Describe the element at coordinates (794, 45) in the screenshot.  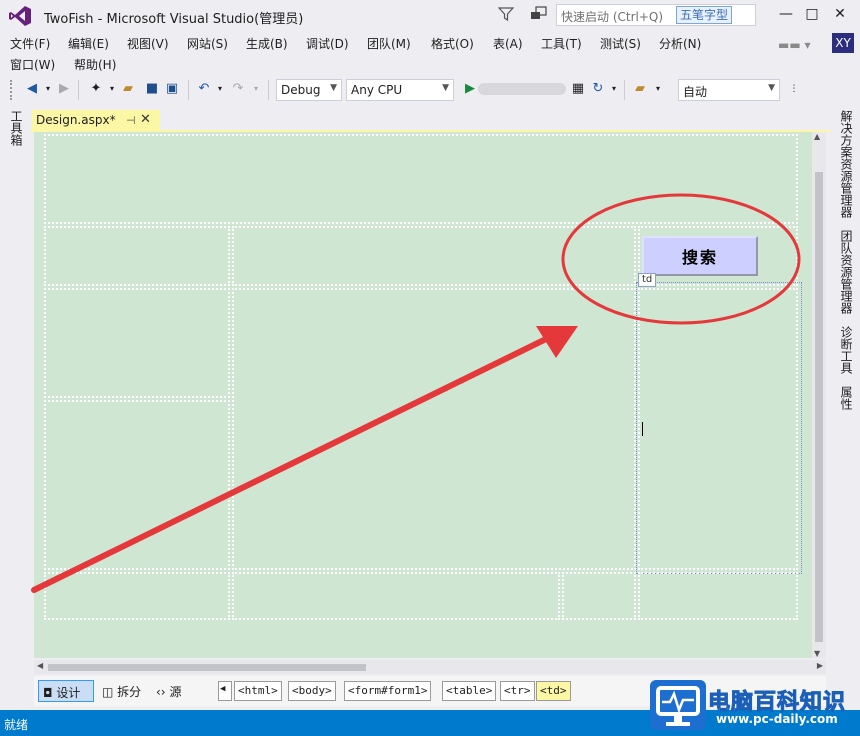
I see `account-name-blurred: ▬▬ ▾` at that location.